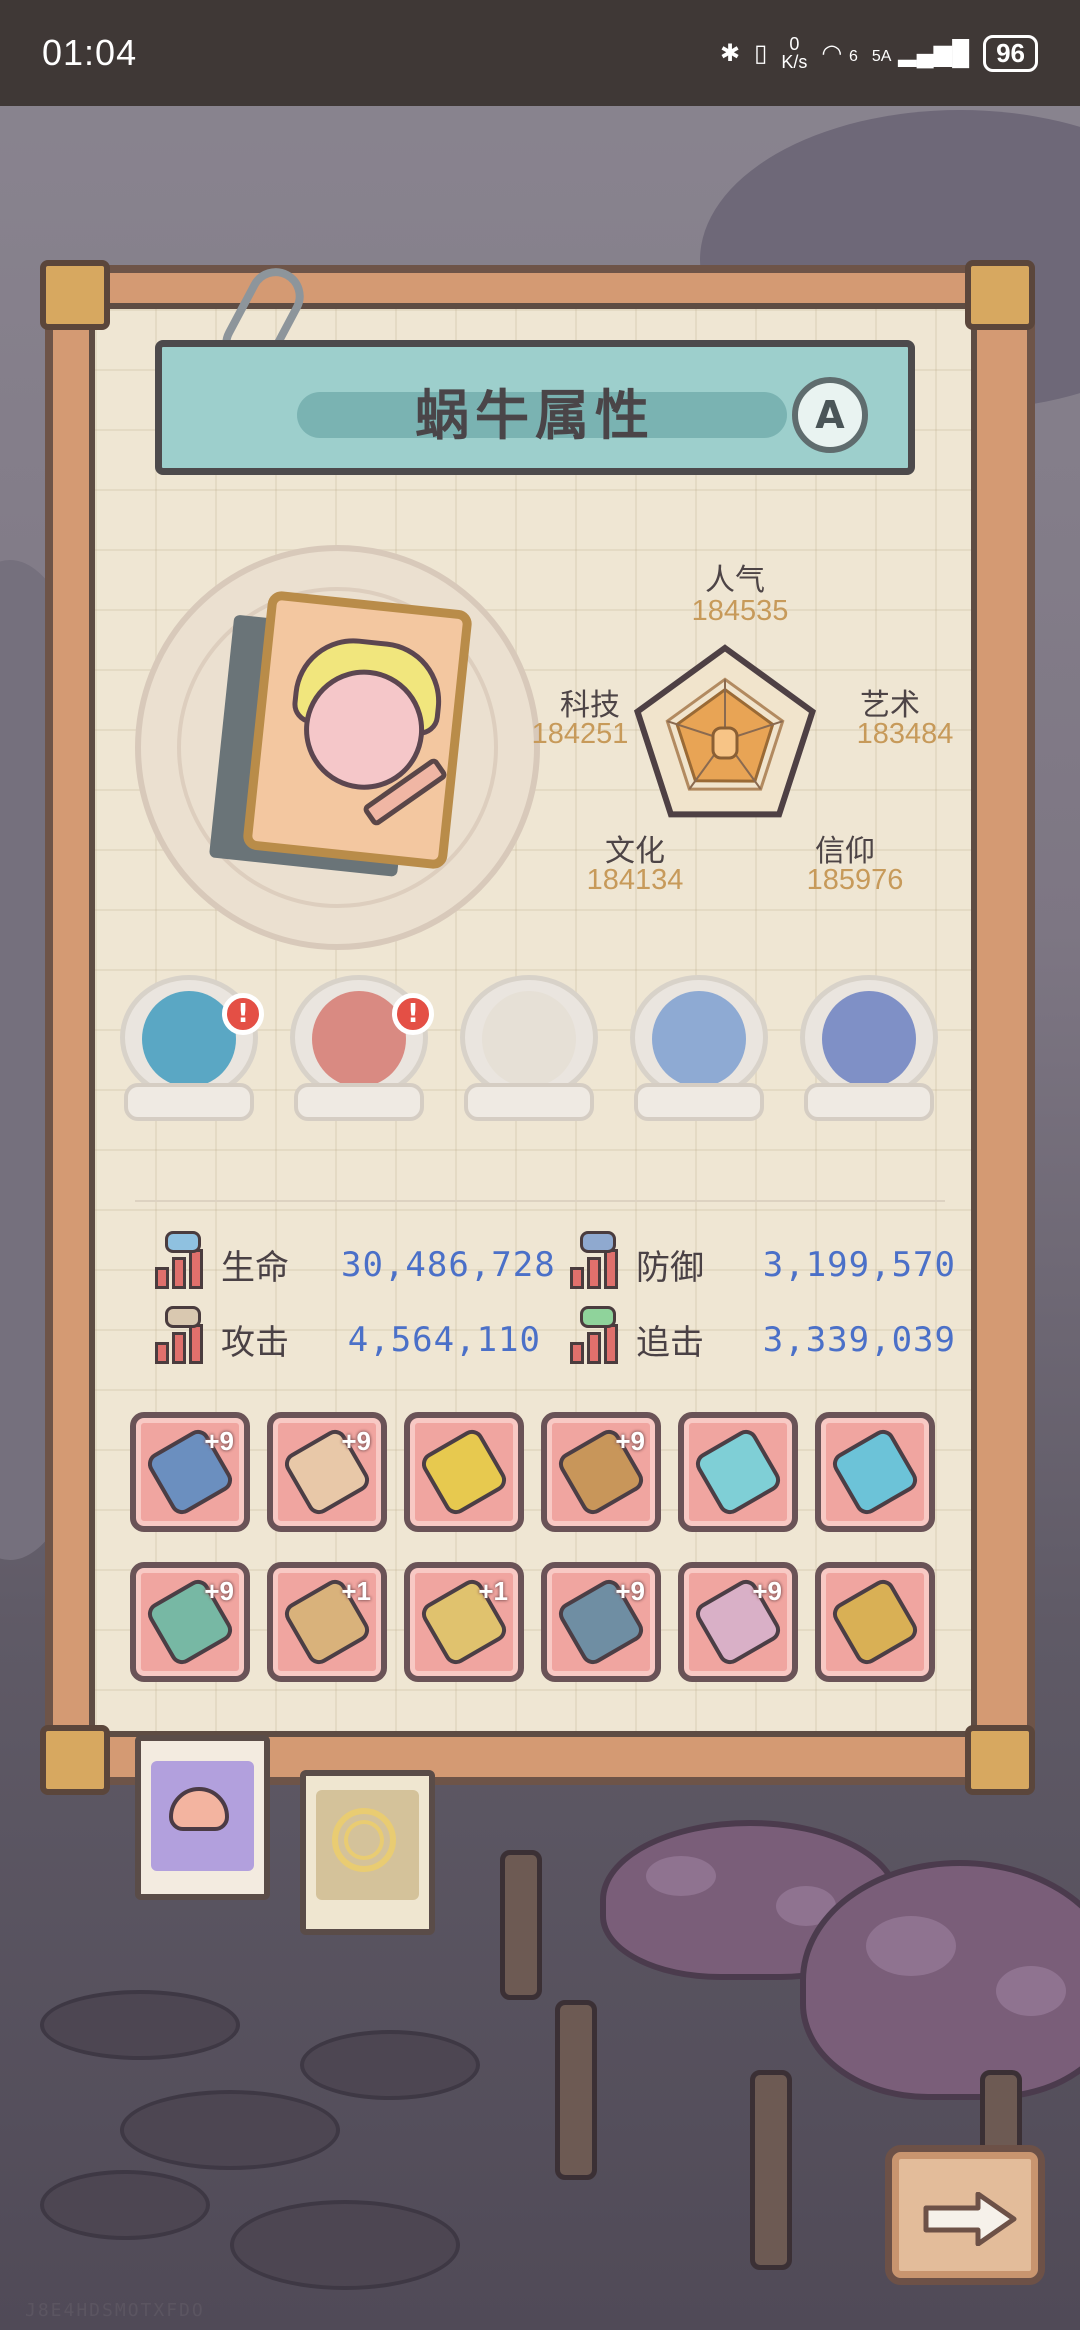 The width and height of the screenshot is (1080, 2330). I want to click on stat-popularity-value: 184535, so click(740, 611).